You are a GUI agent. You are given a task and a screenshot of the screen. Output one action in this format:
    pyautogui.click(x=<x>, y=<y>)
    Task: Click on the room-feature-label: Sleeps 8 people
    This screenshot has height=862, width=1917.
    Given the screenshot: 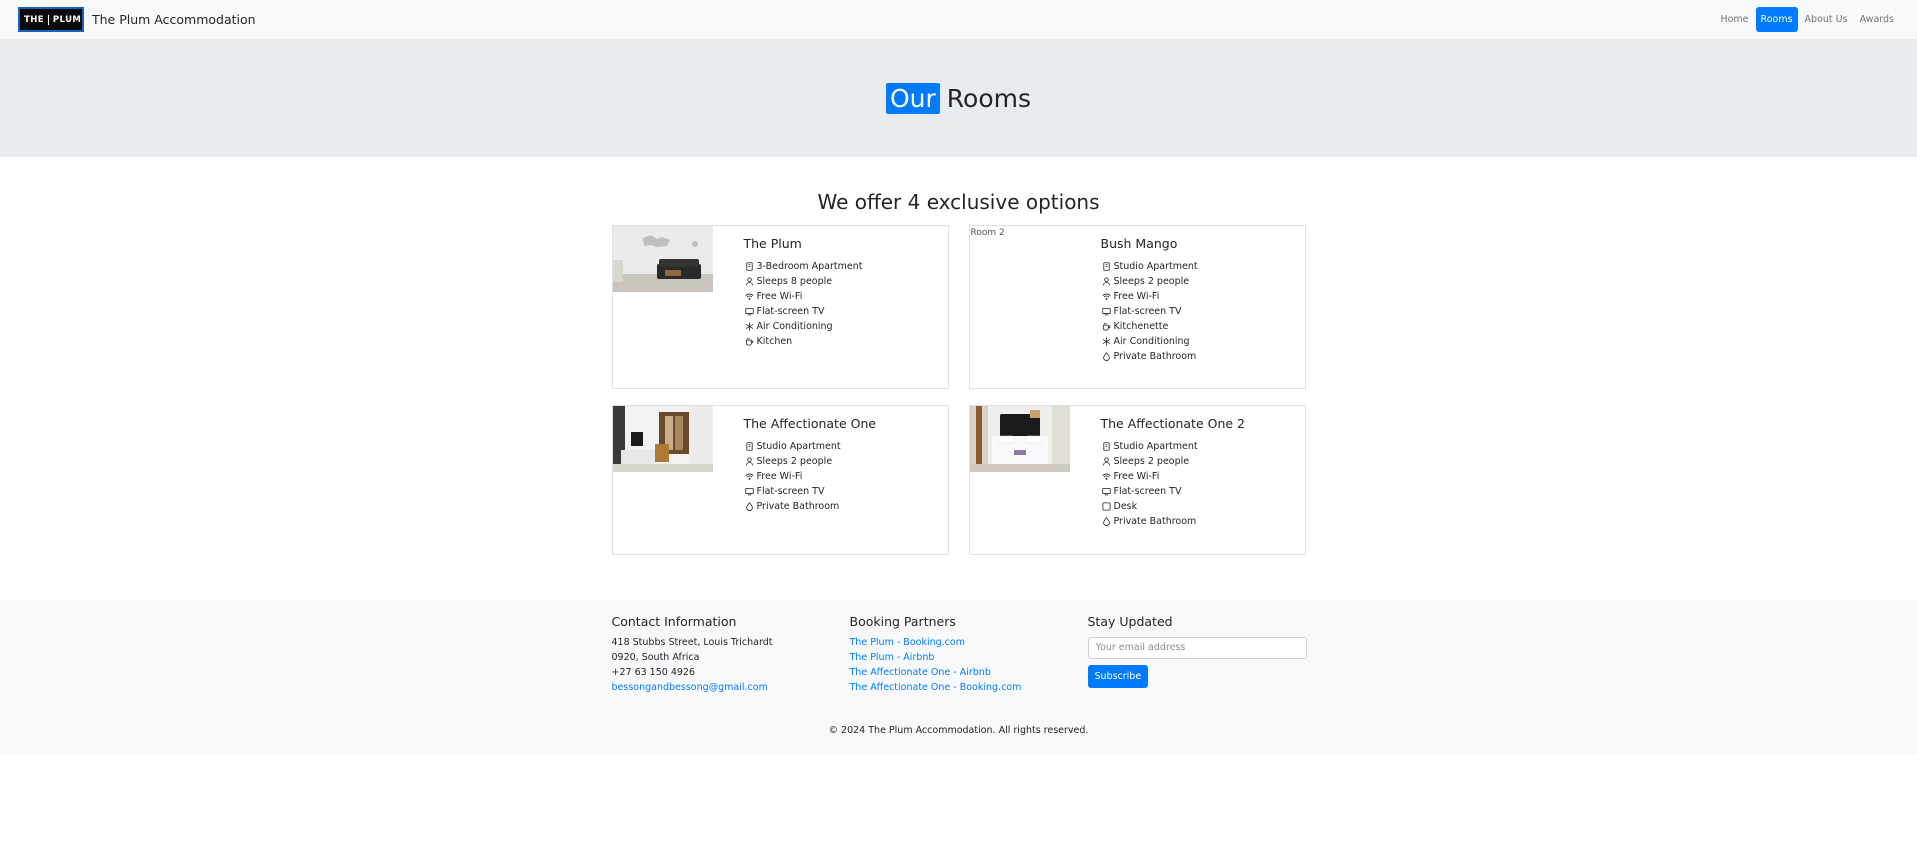 What is the action you would take?
    pyautogui.click(x=794, y=281)
    